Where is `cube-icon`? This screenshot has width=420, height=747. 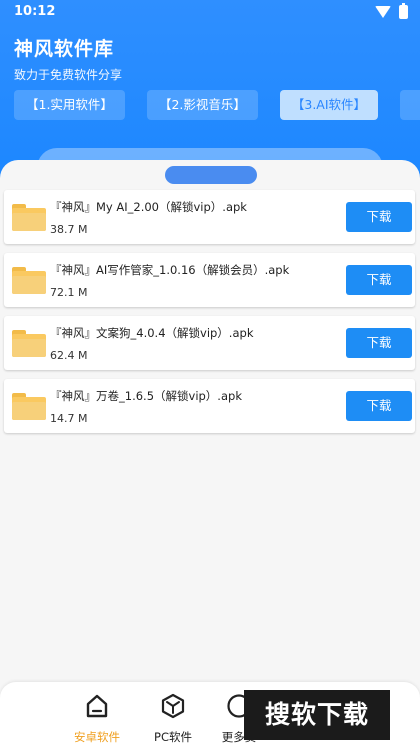
cube-icon is located at coordinates (173, 706).